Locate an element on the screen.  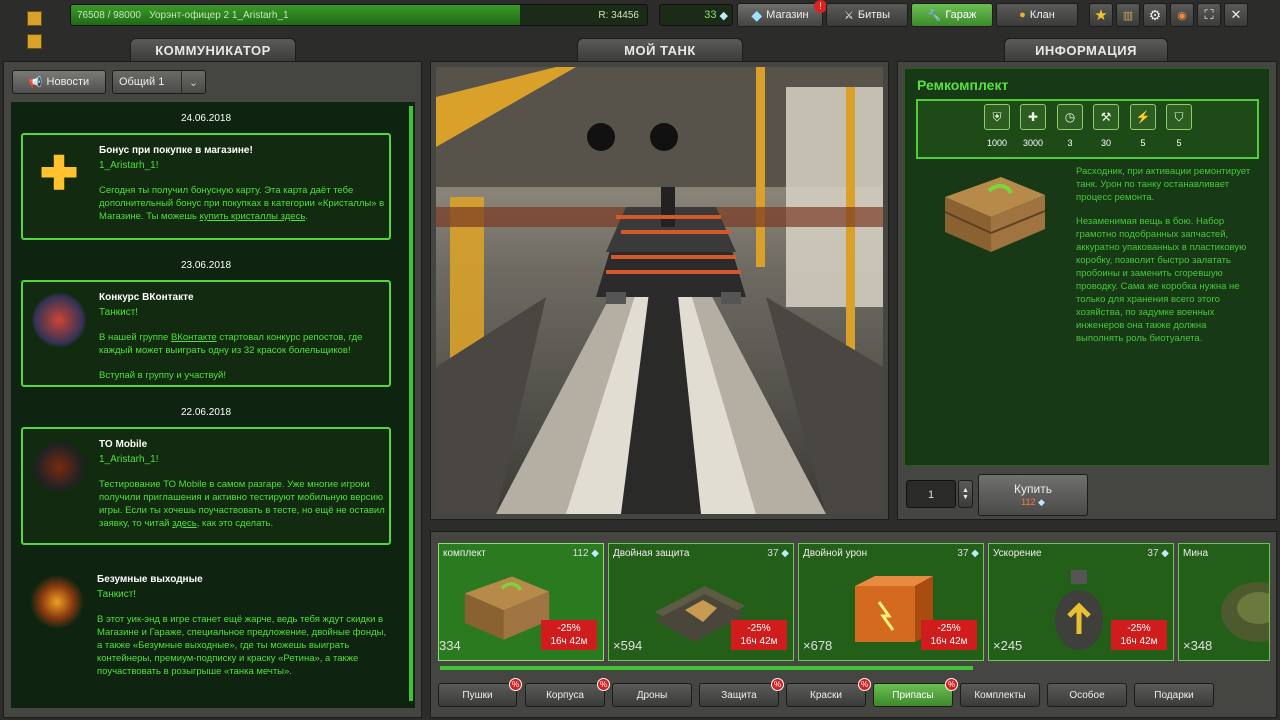
mytank-title: МОЙ ТАНК is located at coordinates (660, 50).